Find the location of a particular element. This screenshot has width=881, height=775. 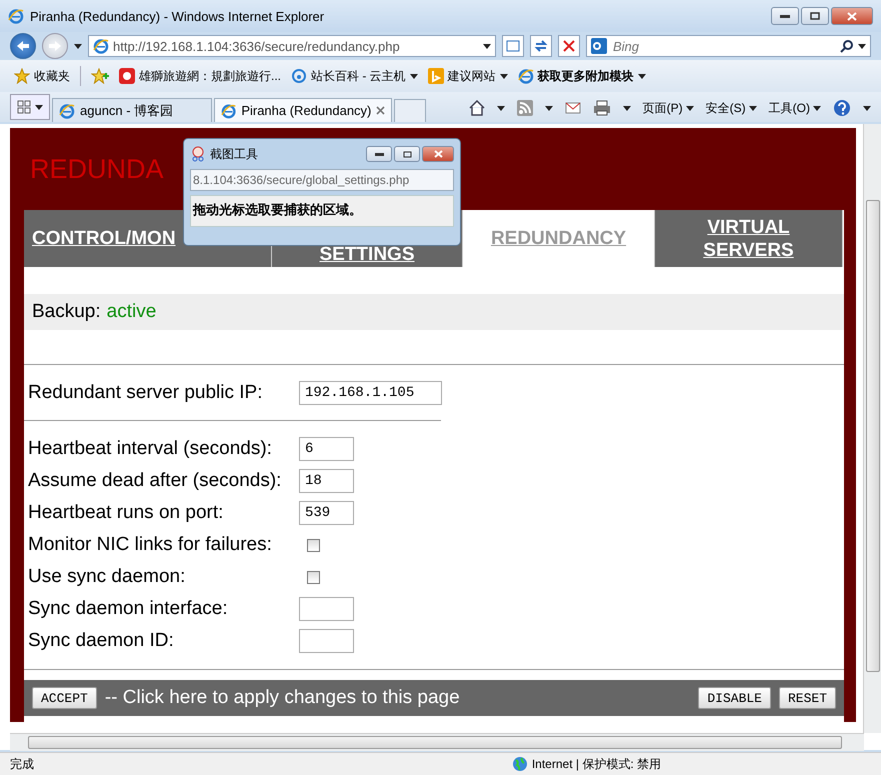

close-tab-icon is located at coordinates (380, 110).